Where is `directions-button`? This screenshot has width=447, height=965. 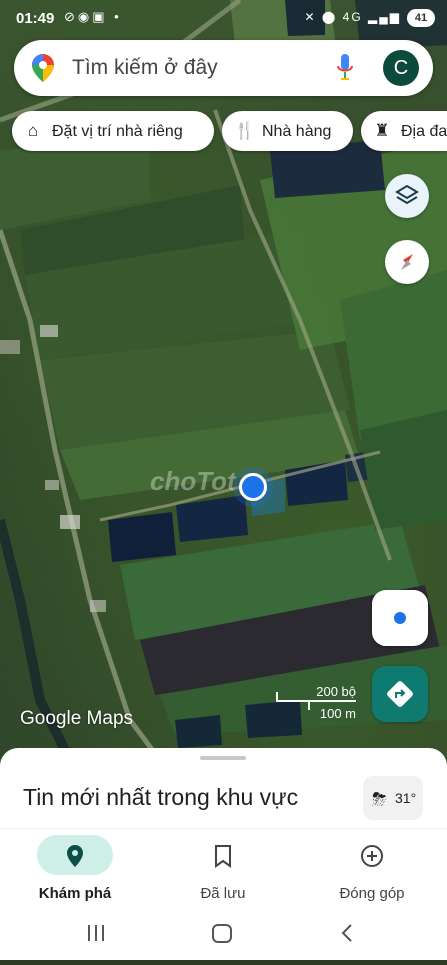 directions-button is located at coordinates (400, 694).